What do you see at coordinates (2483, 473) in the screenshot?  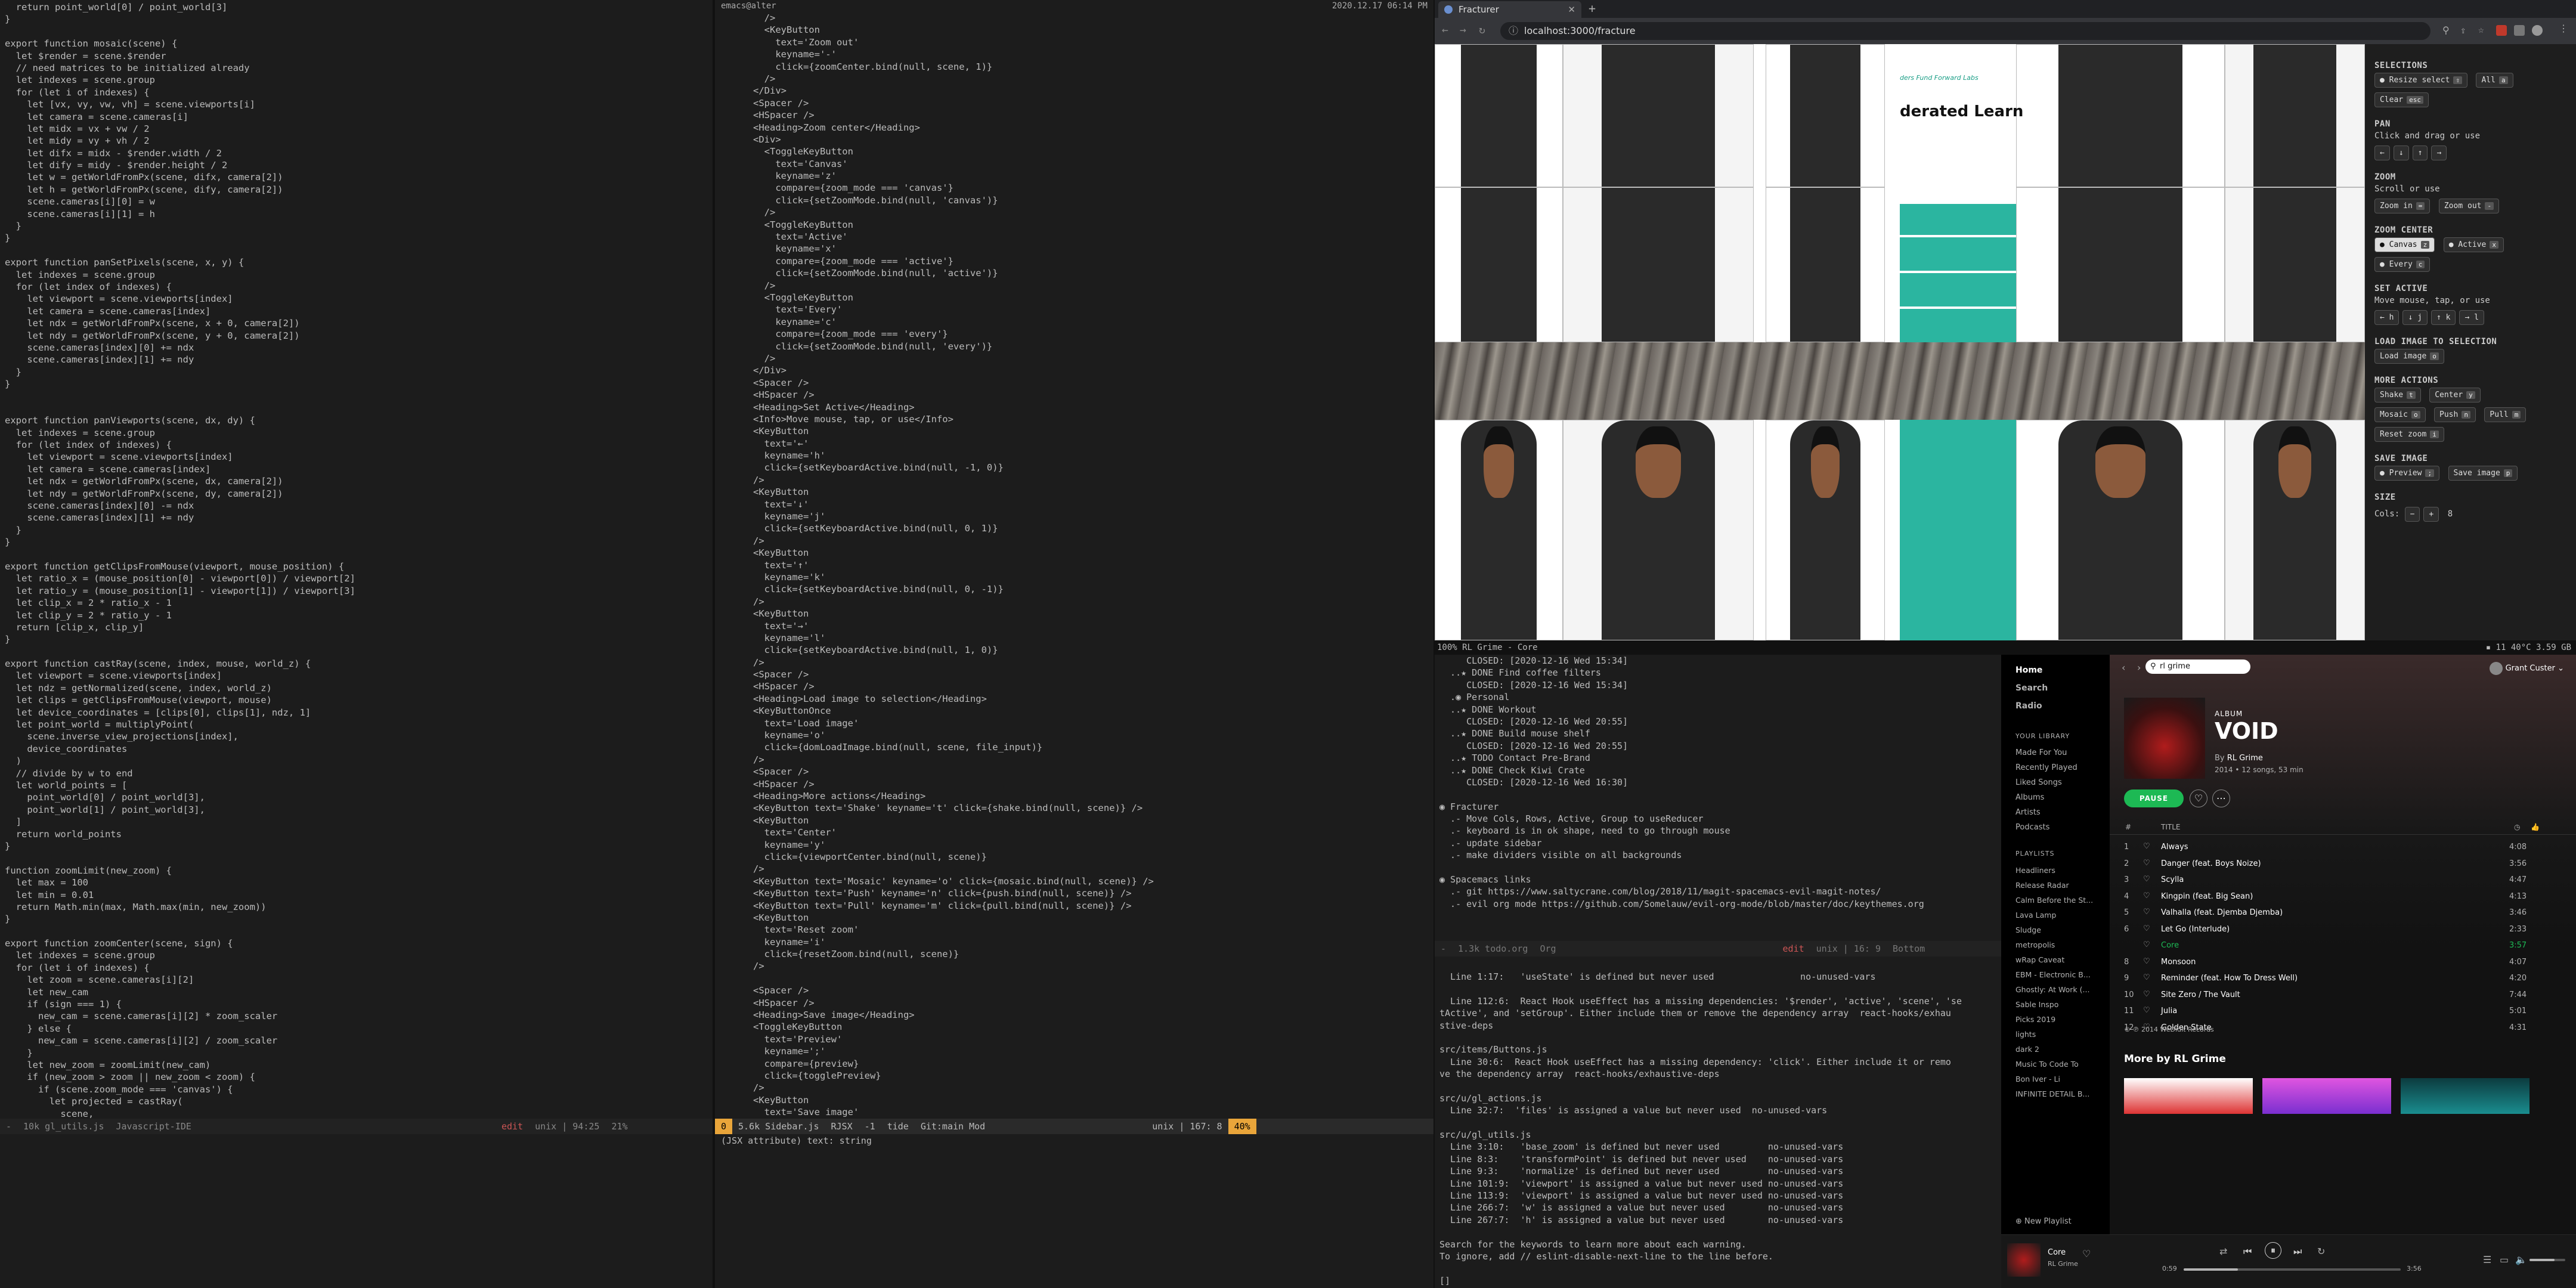 I see `save-image-button: Save image p` at bounding box center [2483, 473].